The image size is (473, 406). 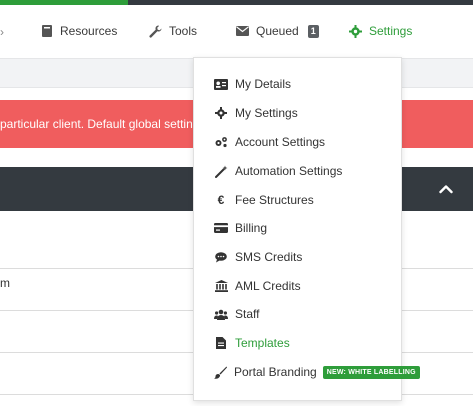 I want to click on table-cell: m, so click(x=5, y=283).